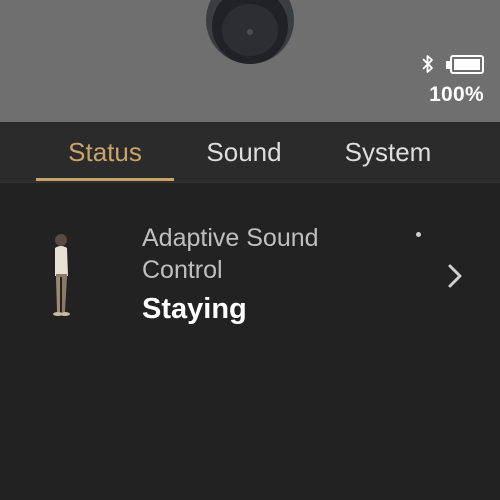  Describe the element at coordinates (105, 152) in the screenshot. I see `tab-status: Status` at that location.